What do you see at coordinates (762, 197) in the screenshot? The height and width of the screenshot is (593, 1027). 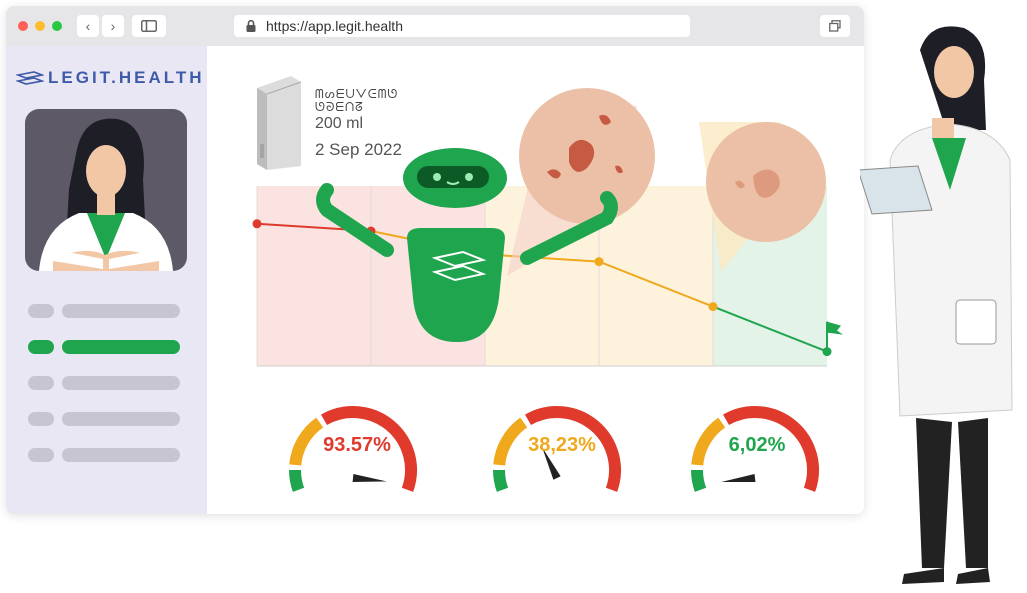 I see `lesion-zoom-mild` at bounding box center [762, 197].